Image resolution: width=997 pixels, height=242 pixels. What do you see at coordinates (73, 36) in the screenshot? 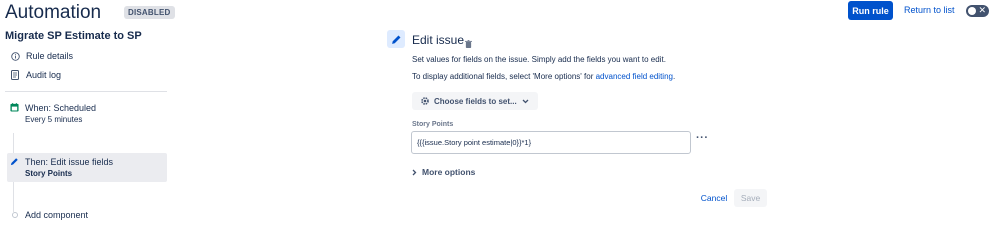
I see `rule-name: Migrate SP Estimate to SP` at bounding box center [73, 36].